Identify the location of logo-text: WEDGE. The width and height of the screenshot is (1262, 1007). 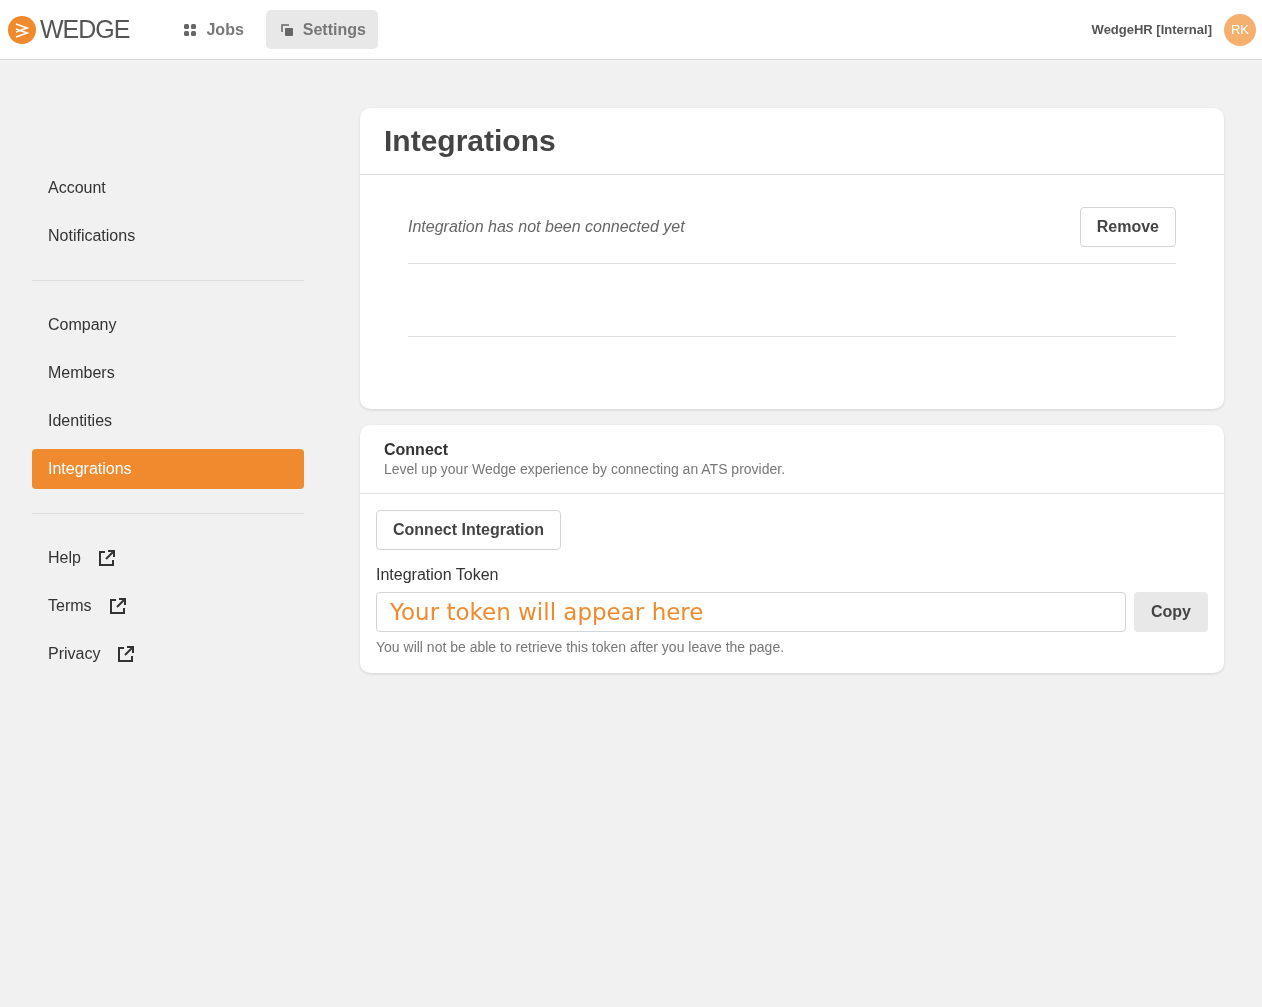
(85, 29).